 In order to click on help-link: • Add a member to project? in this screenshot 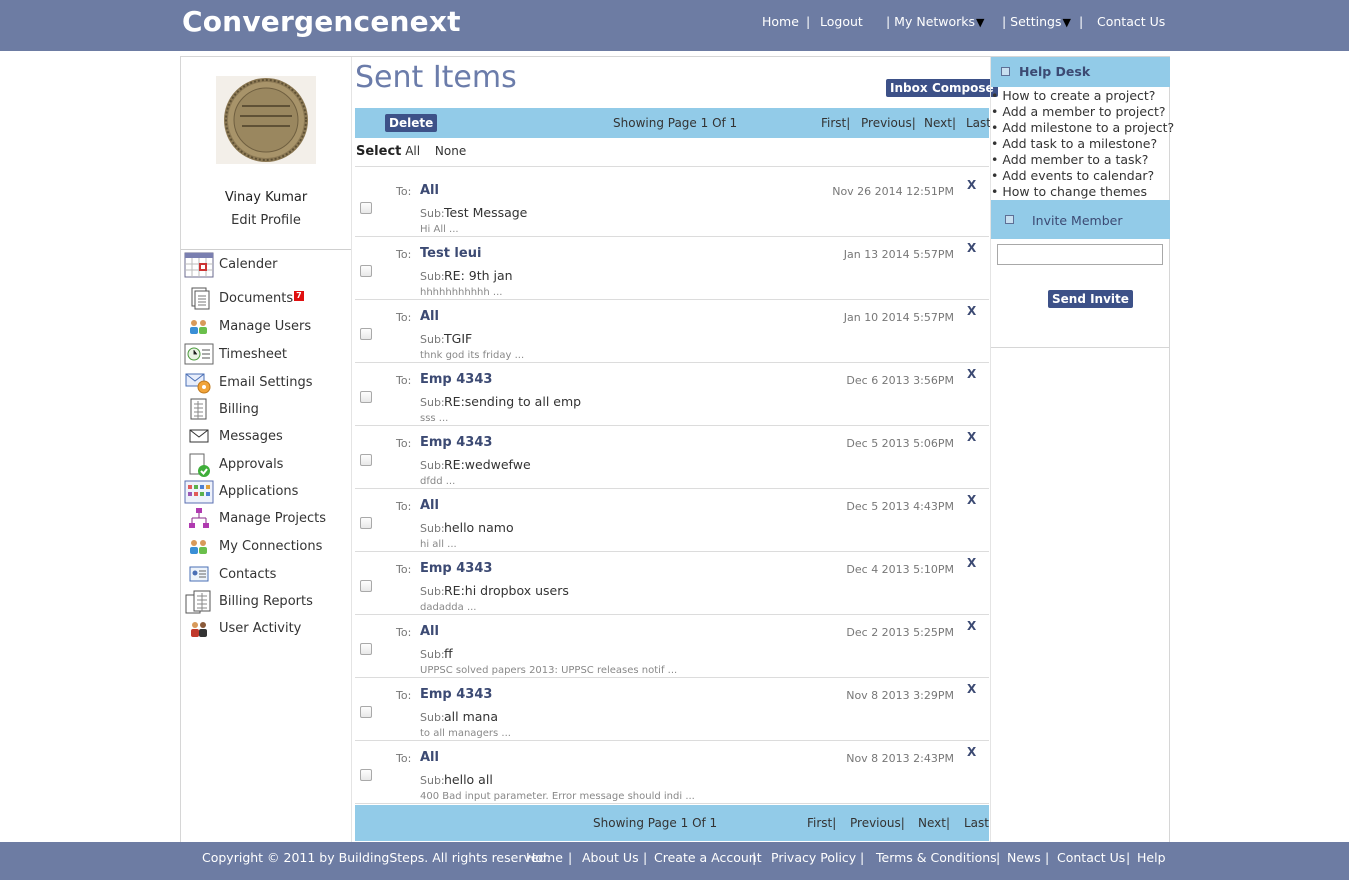, I will do `click(1078, 111)`.